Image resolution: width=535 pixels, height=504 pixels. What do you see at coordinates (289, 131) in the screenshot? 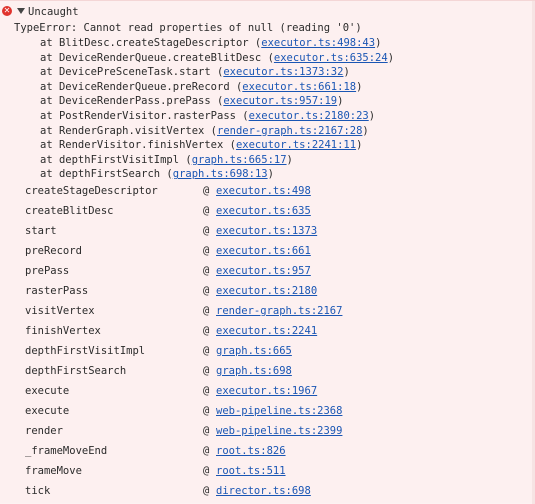
I see `trace-source-link: render-graph.ts:2167:28` at bounding box center [289, 131].